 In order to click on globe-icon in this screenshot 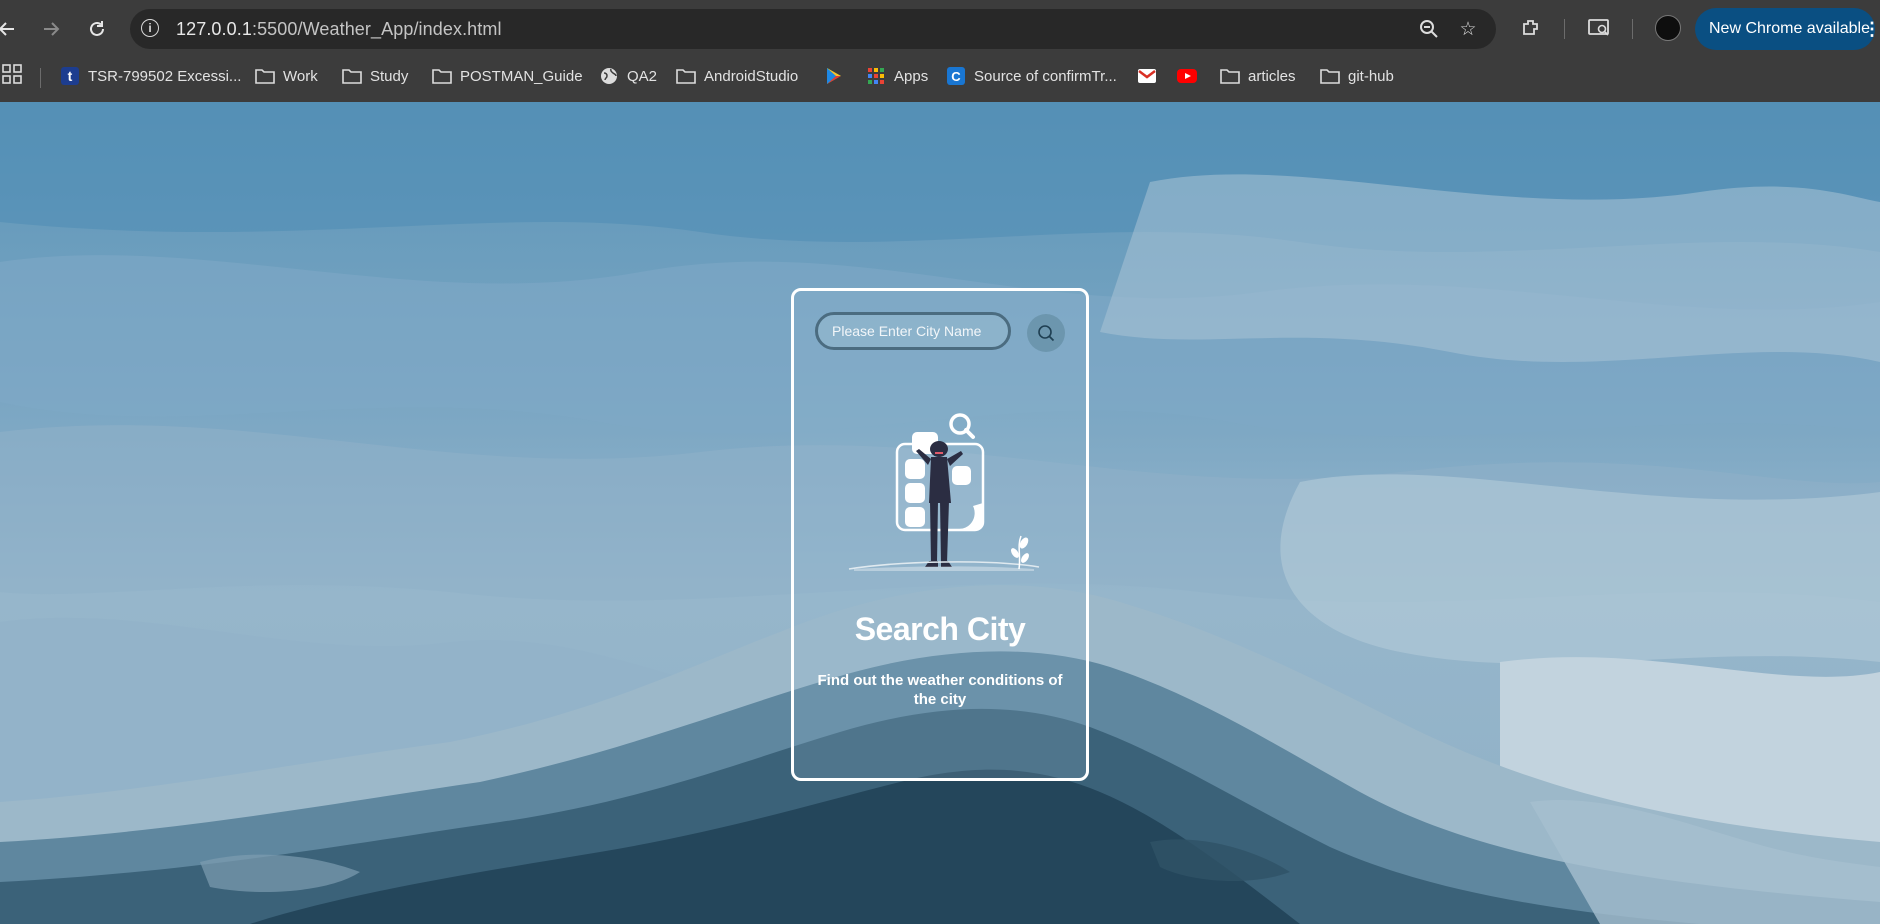, I will do `click(609, 76)`.